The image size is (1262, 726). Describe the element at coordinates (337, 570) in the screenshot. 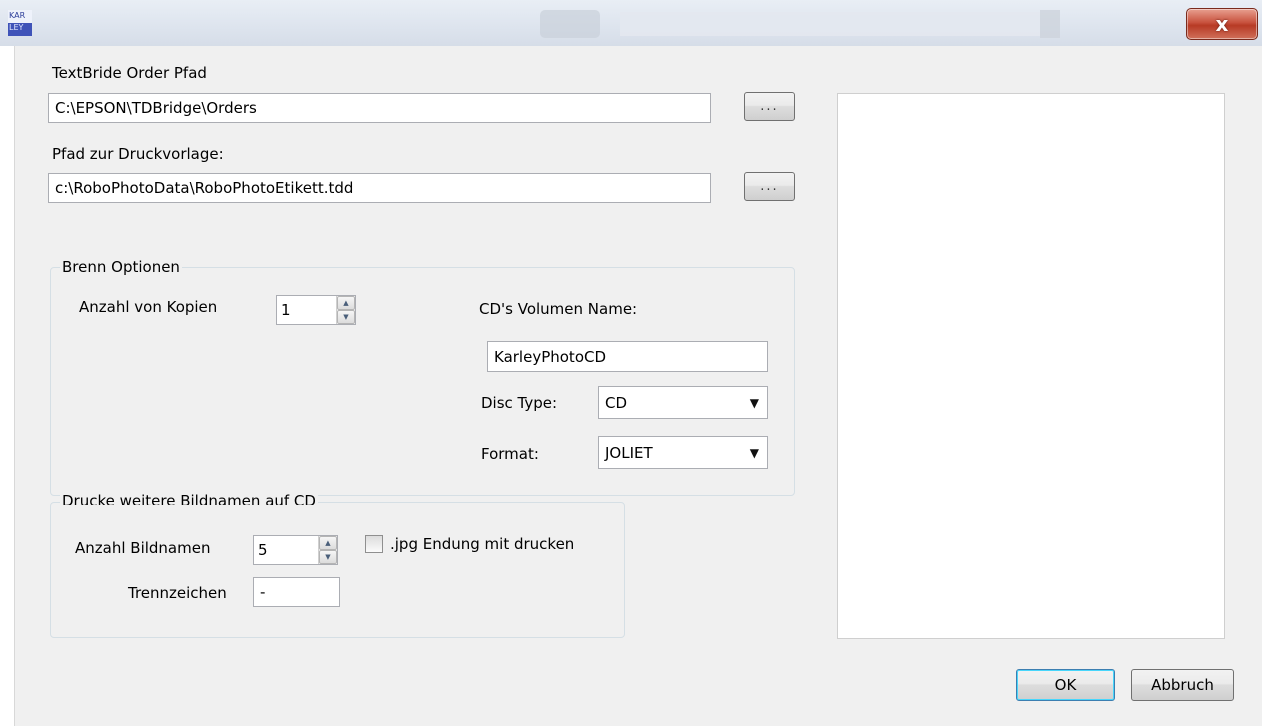

I see `image-names-group` at that location.